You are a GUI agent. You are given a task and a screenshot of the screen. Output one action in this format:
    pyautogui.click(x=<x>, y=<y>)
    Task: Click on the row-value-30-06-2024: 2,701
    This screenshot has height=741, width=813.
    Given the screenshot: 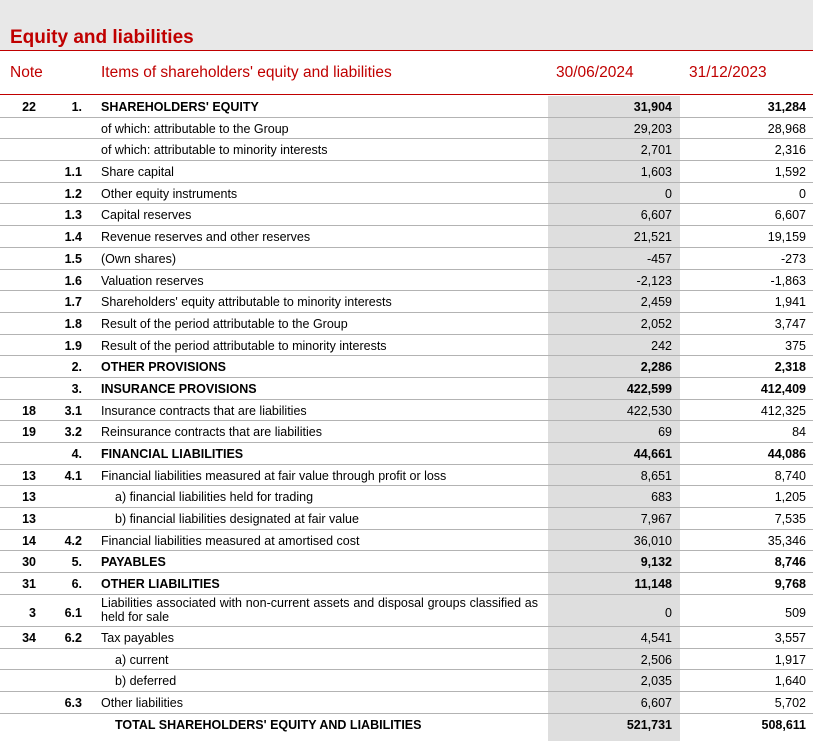 What is the action you would take?
    pyautogui.click(x=656, y=150)
    